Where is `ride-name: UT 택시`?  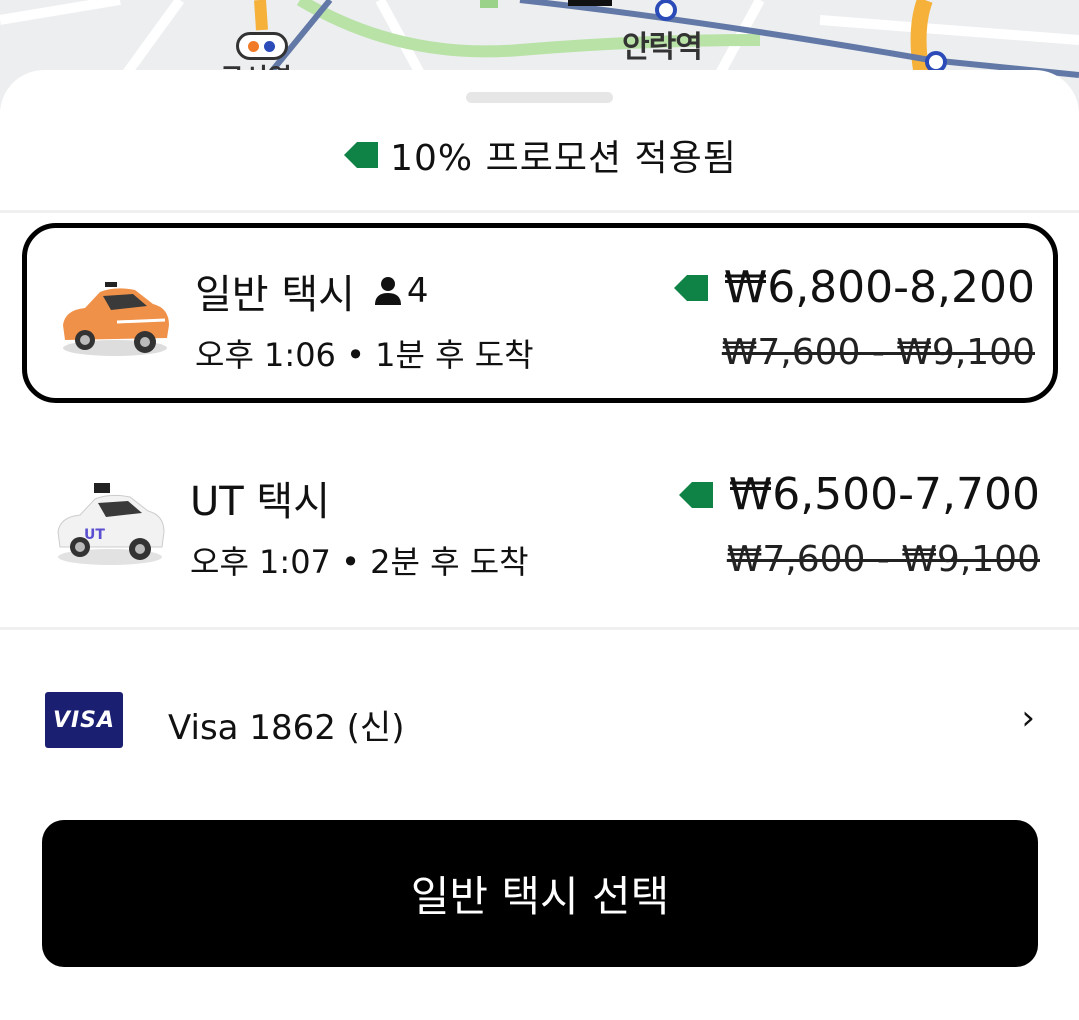 ride-name: UT 택시 is located at coordinates (260, 502).